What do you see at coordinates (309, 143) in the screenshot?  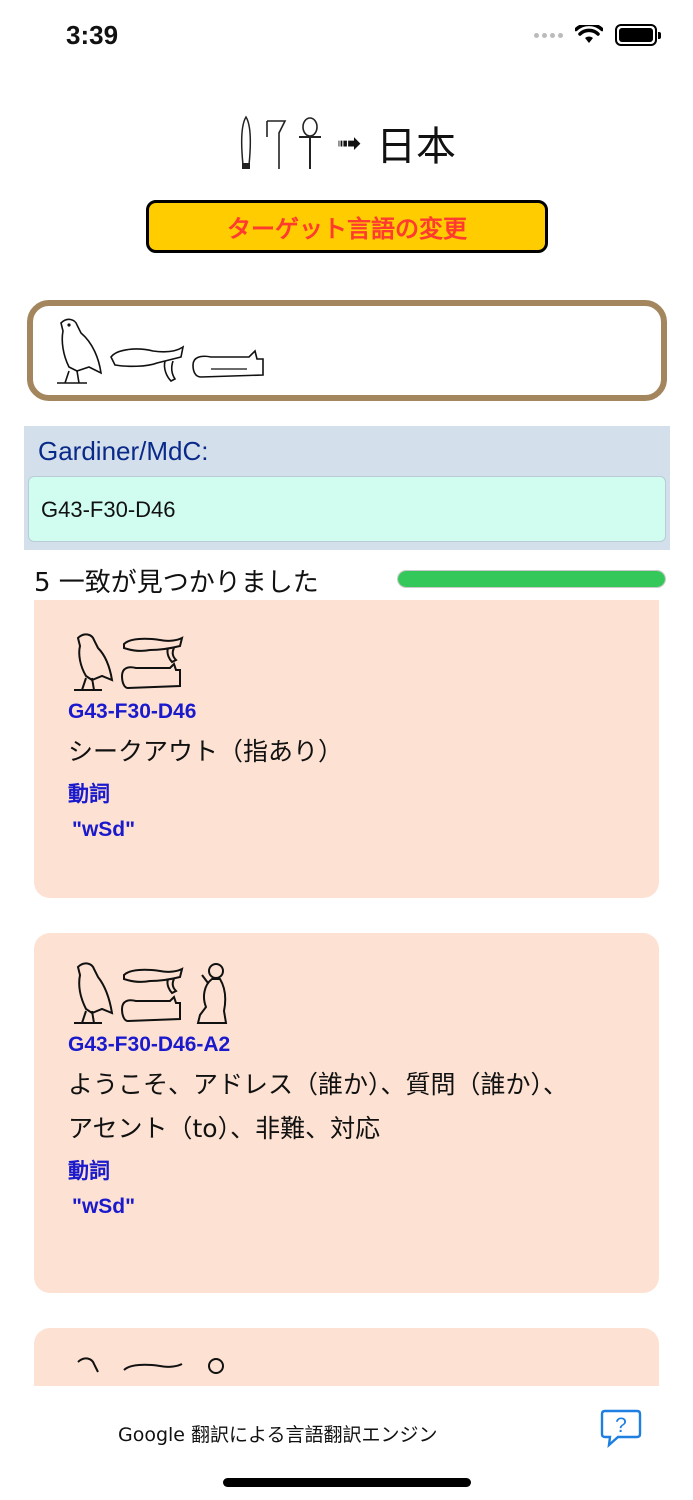 I see `ankh-glyph-icon` at bounding box center [309, 143].